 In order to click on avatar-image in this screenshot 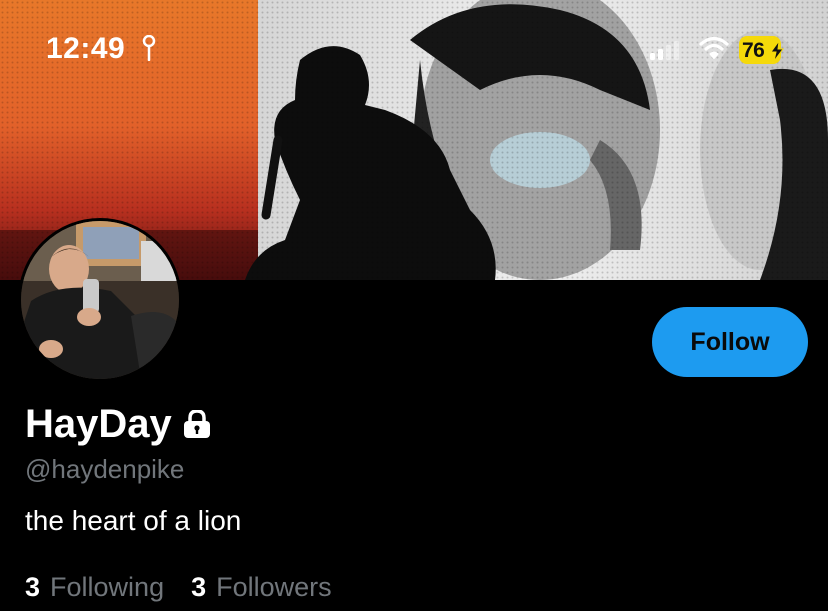, I will do `click(100, 300)`.